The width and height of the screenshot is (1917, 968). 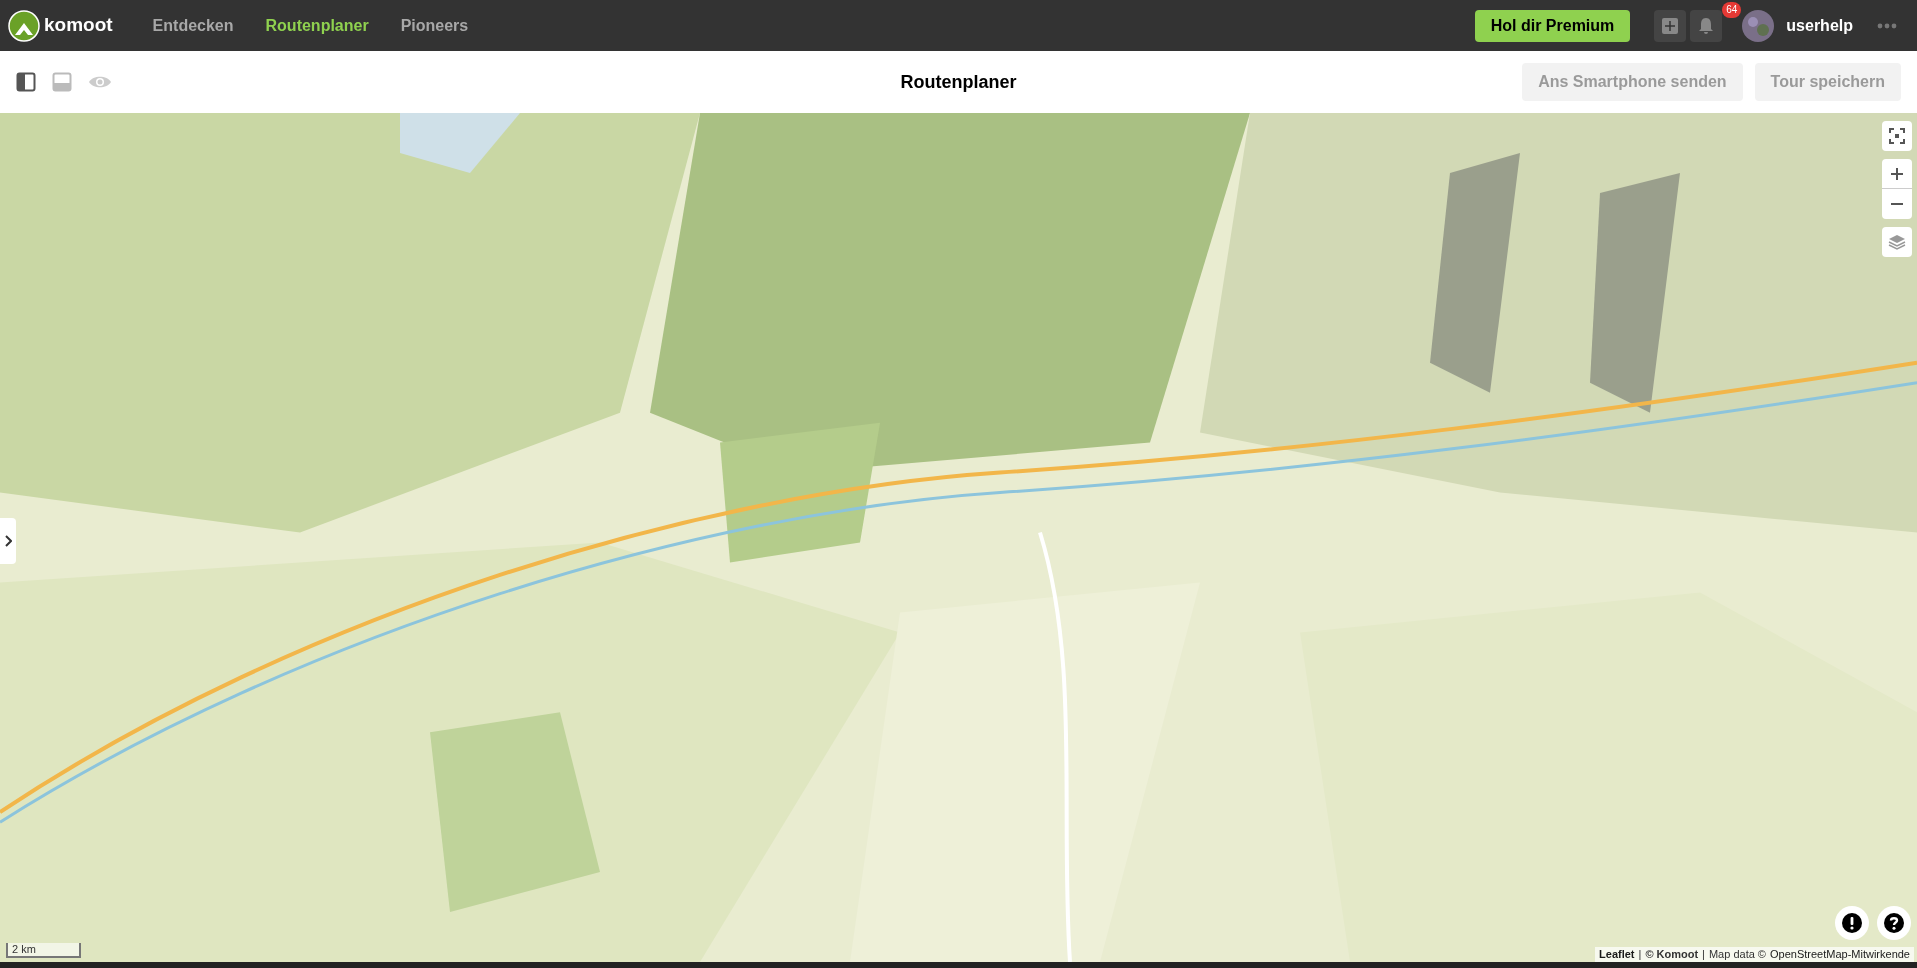 What do you see at coordinates (1732, 9) in the screenshot?
I see `notification-badge: 64` at bounding box center [1732, 9].